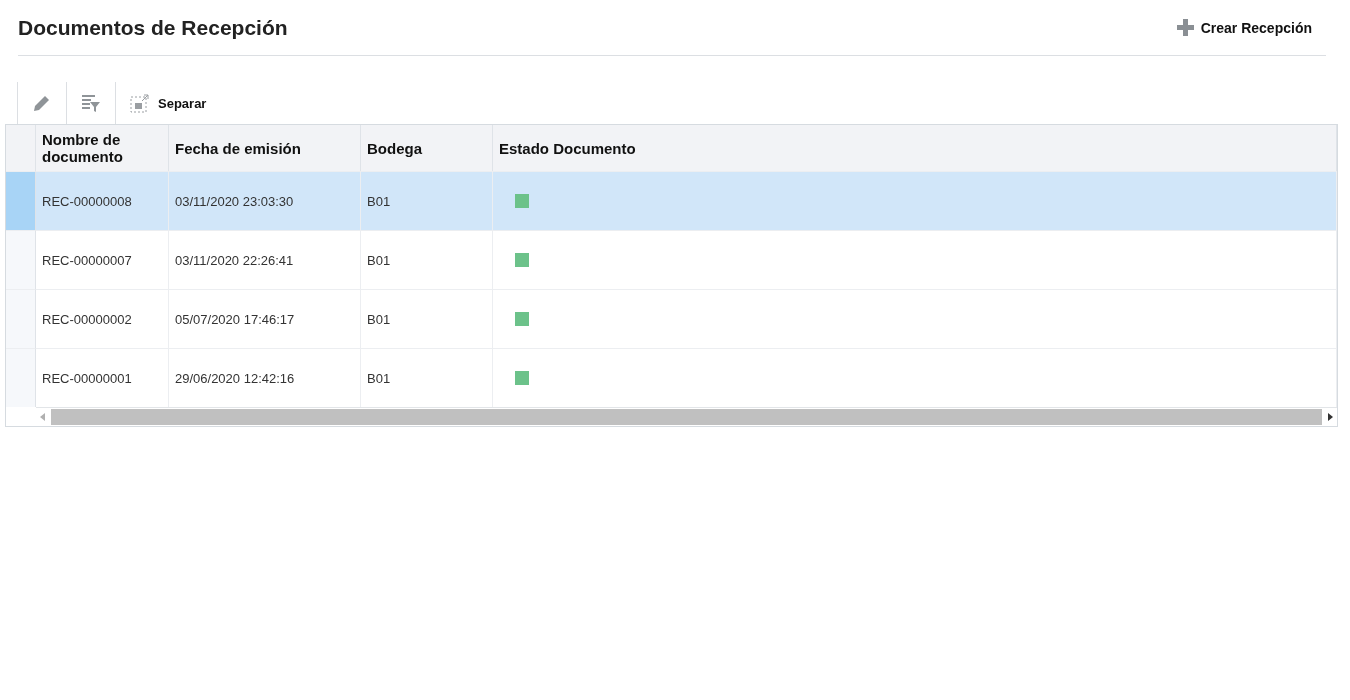 This screenshot has width=1350, height=700. I want to click on table-cell: 03/11/2020 22:26:41, so click(265, 259).